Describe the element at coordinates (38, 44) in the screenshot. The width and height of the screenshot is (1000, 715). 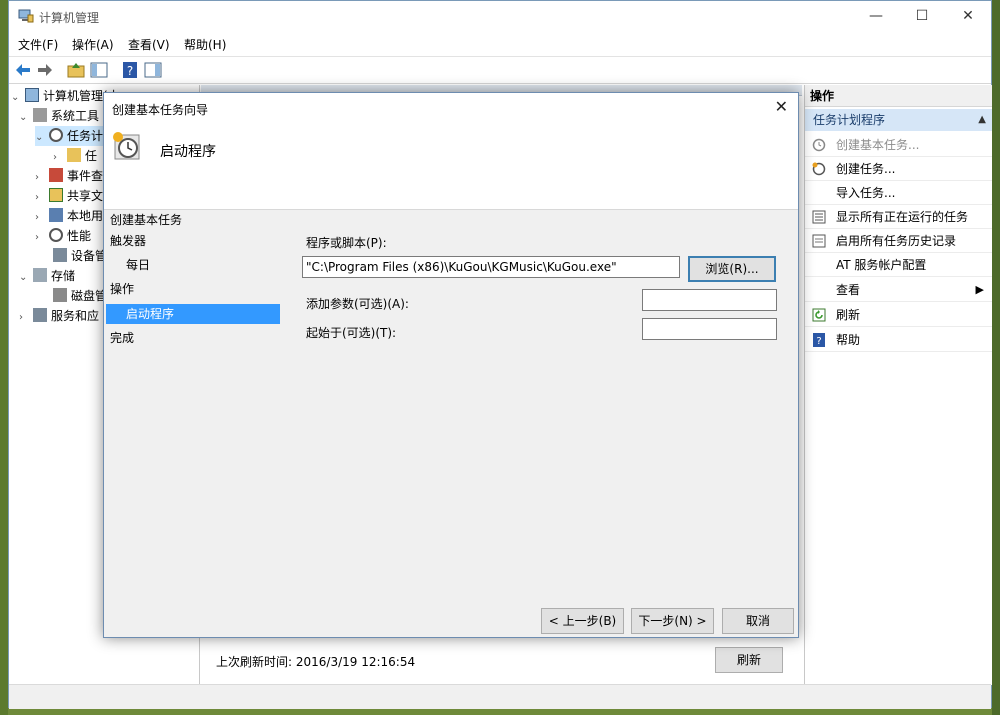
I see `menu-file: 文件(F)` at that location.